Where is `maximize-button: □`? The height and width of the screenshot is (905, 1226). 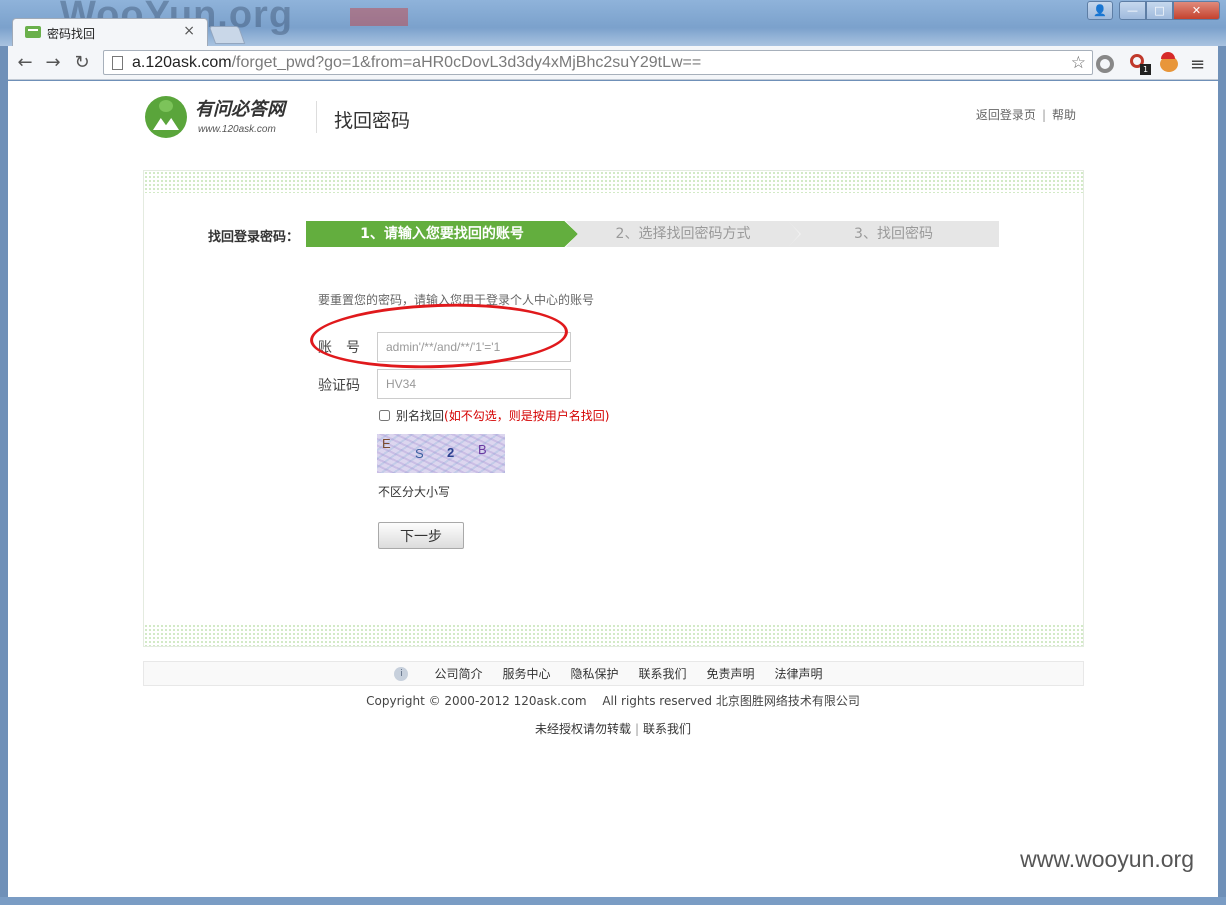
maximize-button: □ is located at coordinates (1159, 10).